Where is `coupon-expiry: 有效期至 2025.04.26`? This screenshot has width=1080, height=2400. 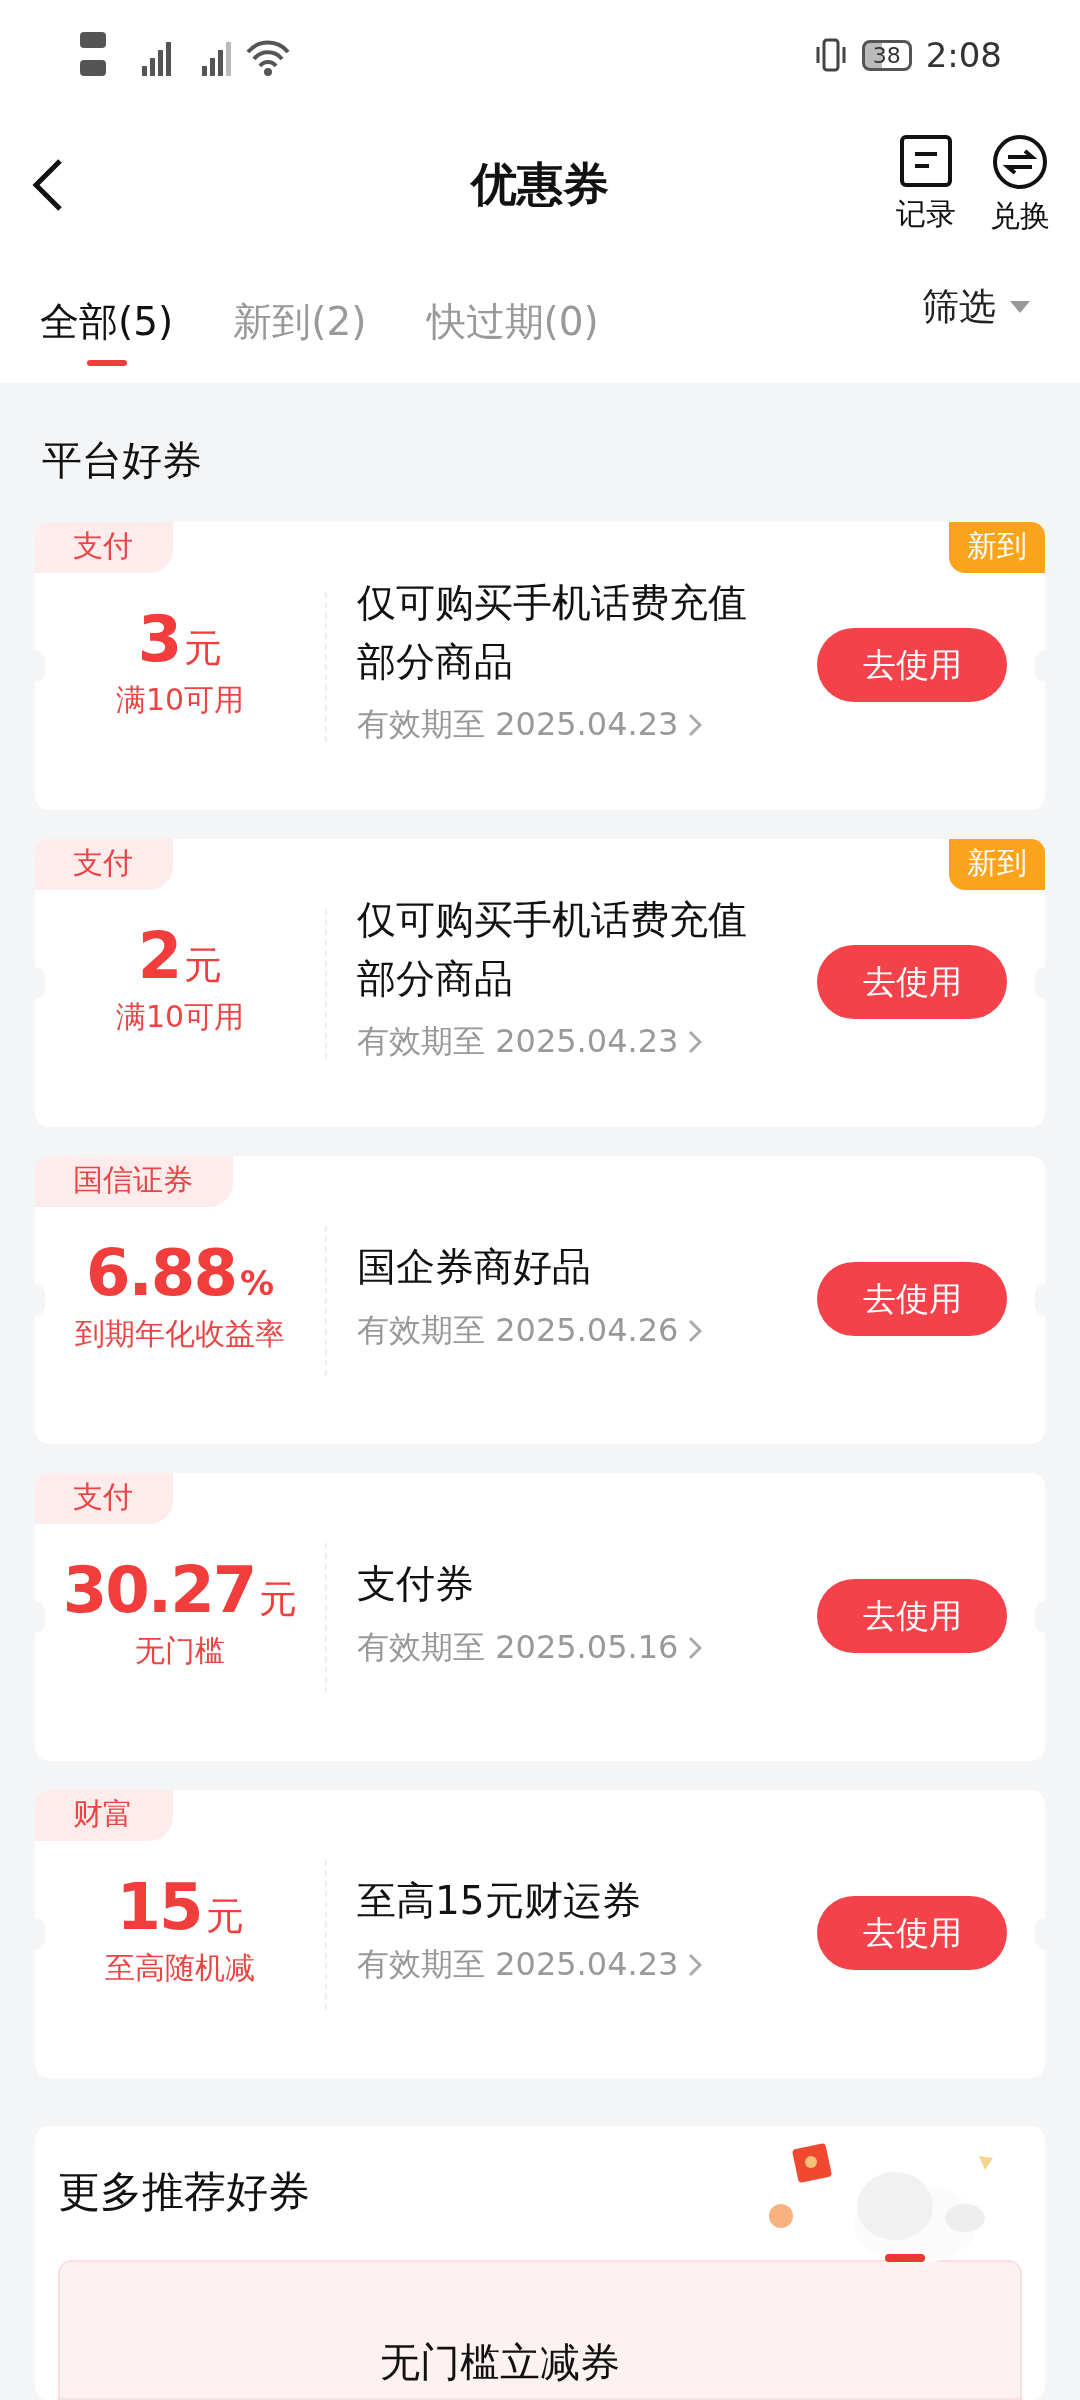
coupon-expiry: 有效期至 2025.04.26 is located at coordinates (587, 1330).